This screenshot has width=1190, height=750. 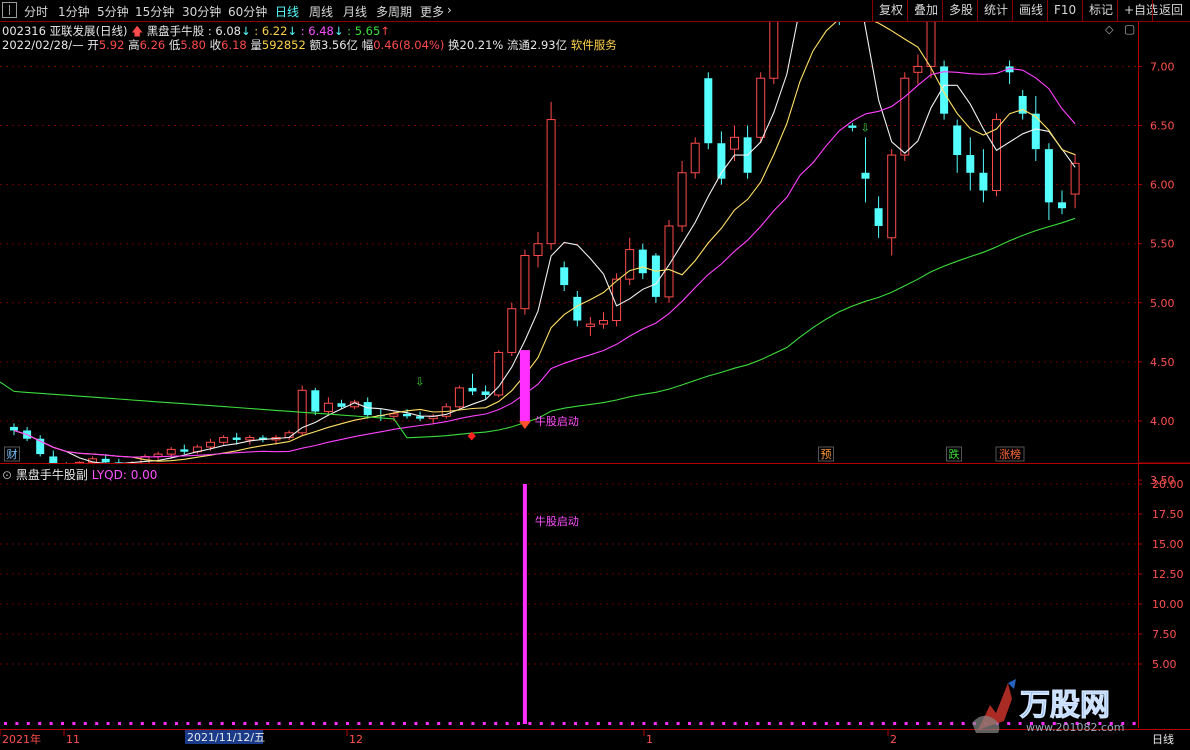 I want to click on period-tab-5min: 5分钟, so click(x=113, y=11).